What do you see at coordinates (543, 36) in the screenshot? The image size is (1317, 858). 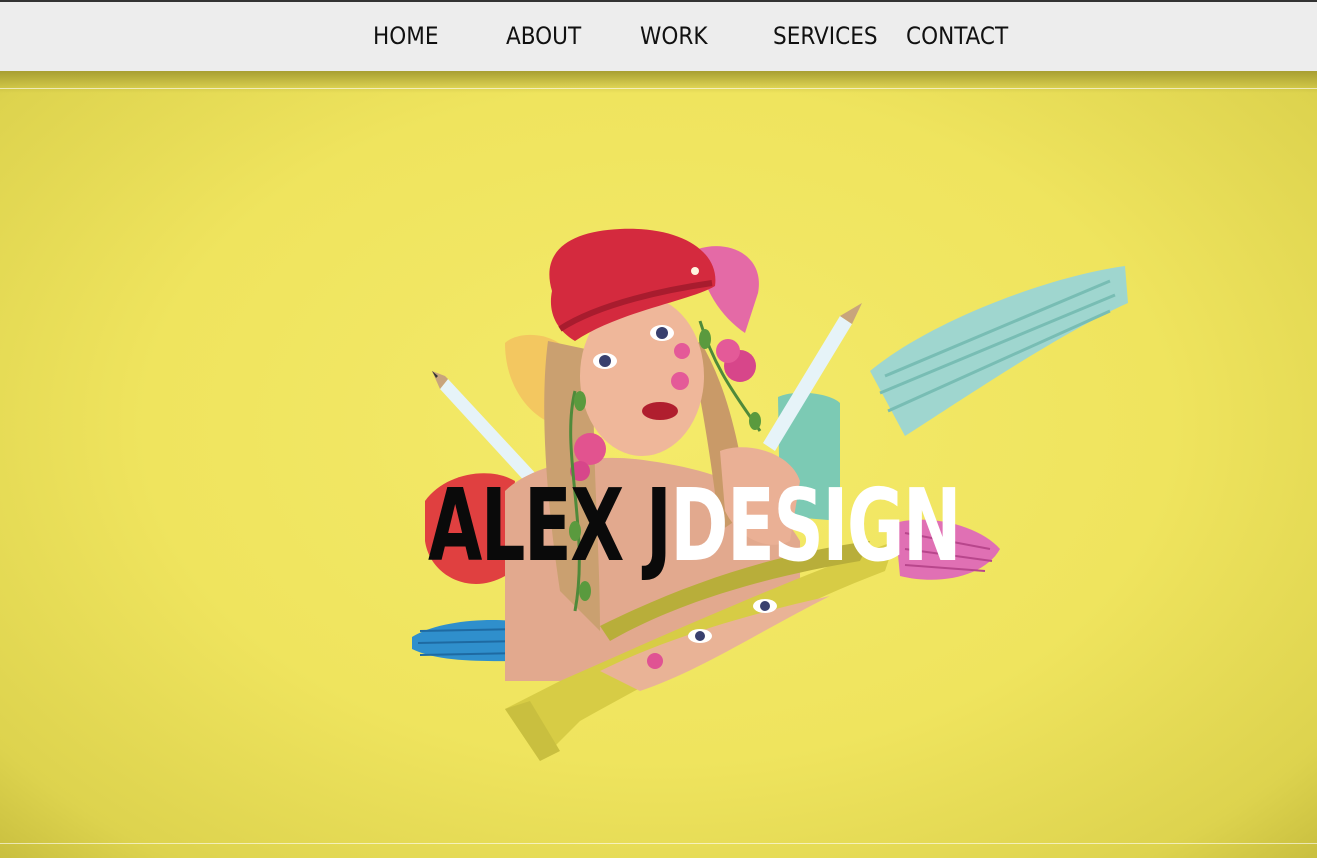 I see `nav-about: ABOUT` at bounding box center [543, 36].